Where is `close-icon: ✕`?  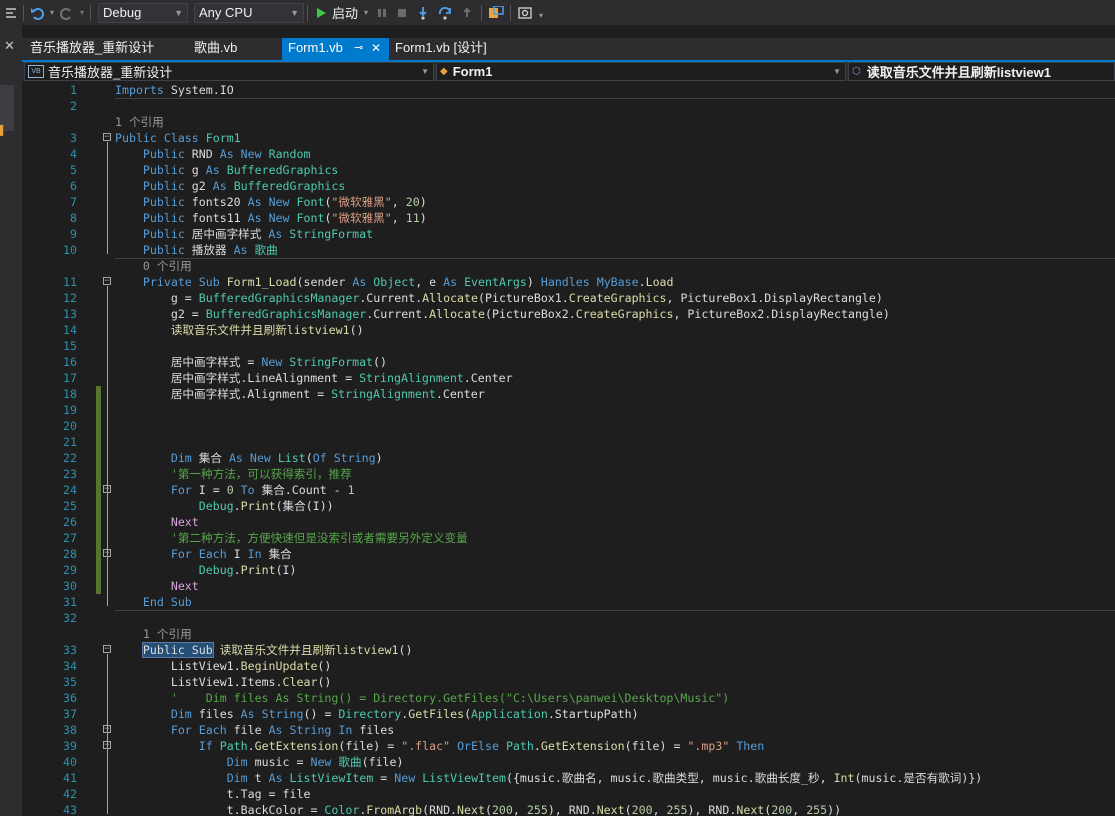
close-icon: ✕ is located at coordinates (9, 46).